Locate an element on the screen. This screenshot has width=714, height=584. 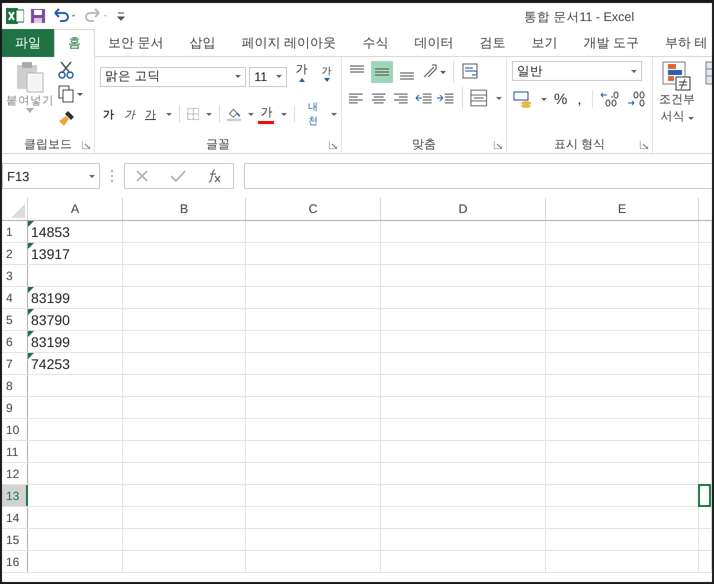
undo-icon is located at coordinates (65, 16).